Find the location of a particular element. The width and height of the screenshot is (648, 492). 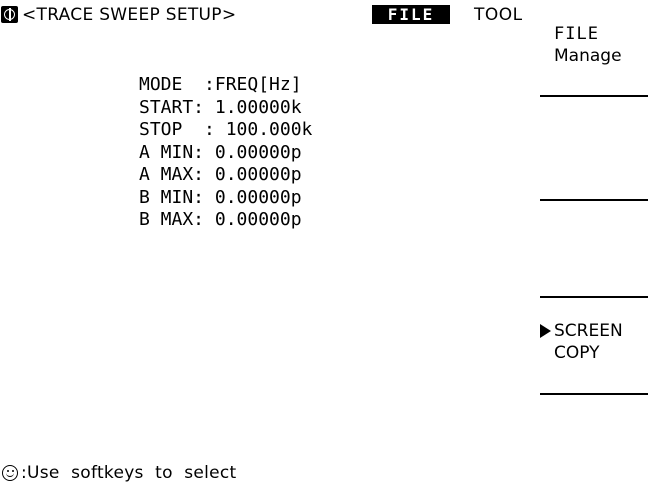

param-label: START: is located at coordinates (177, 107).